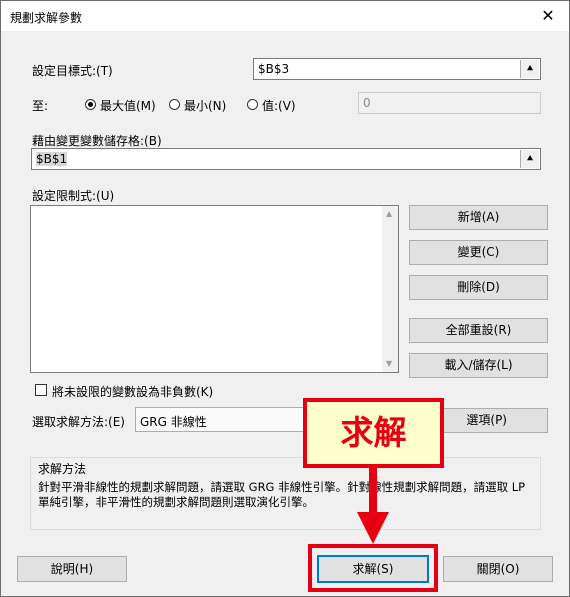 The image size is (570, 597). I want to click on radio-max, so click(90, 104).